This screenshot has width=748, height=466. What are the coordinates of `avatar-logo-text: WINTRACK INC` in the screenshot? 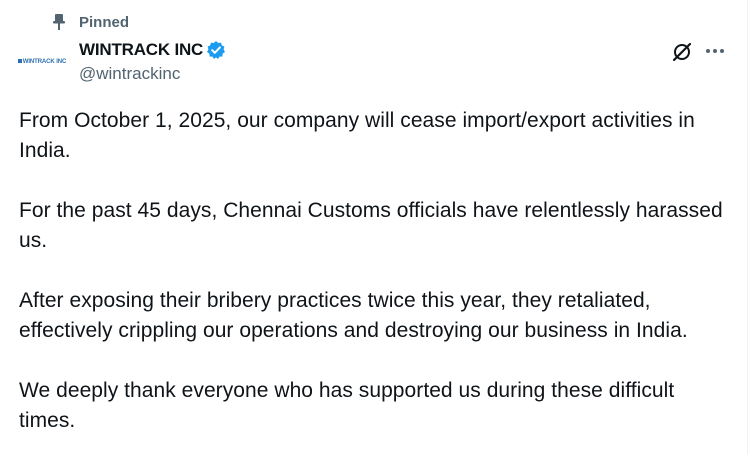 It's located at (44, 62).